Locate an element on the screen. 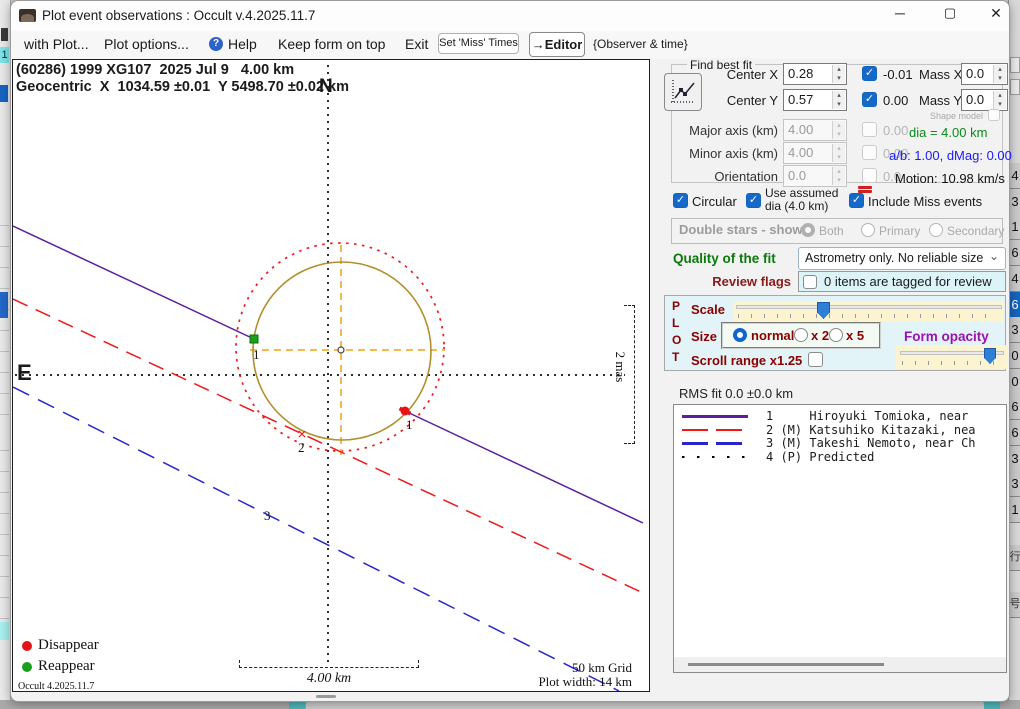  observer-name: 2 (M) Katsuhiko Kitazaki, nea is located at coordinates (871, 429).